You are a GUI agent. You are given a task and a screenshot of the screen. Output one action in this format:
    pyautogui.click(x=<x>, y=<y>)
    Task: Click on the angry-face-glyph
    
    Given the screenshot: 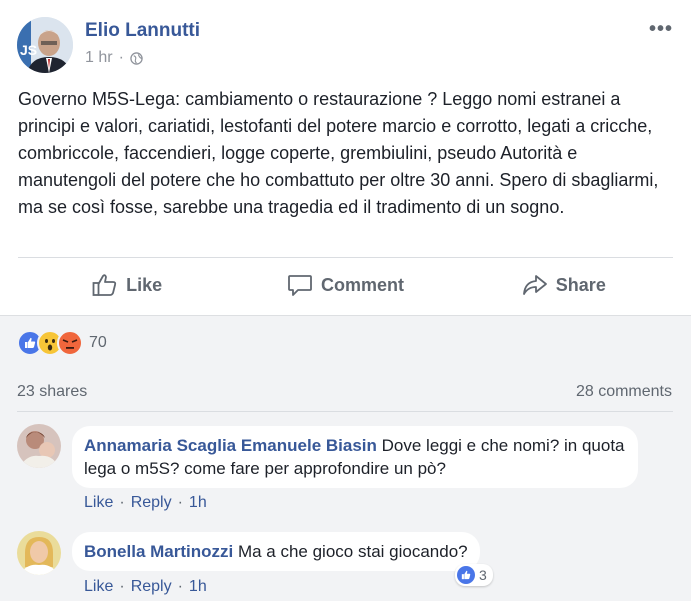 What is the action you would take?
    pyautogui.click(x=70, y=343)
    